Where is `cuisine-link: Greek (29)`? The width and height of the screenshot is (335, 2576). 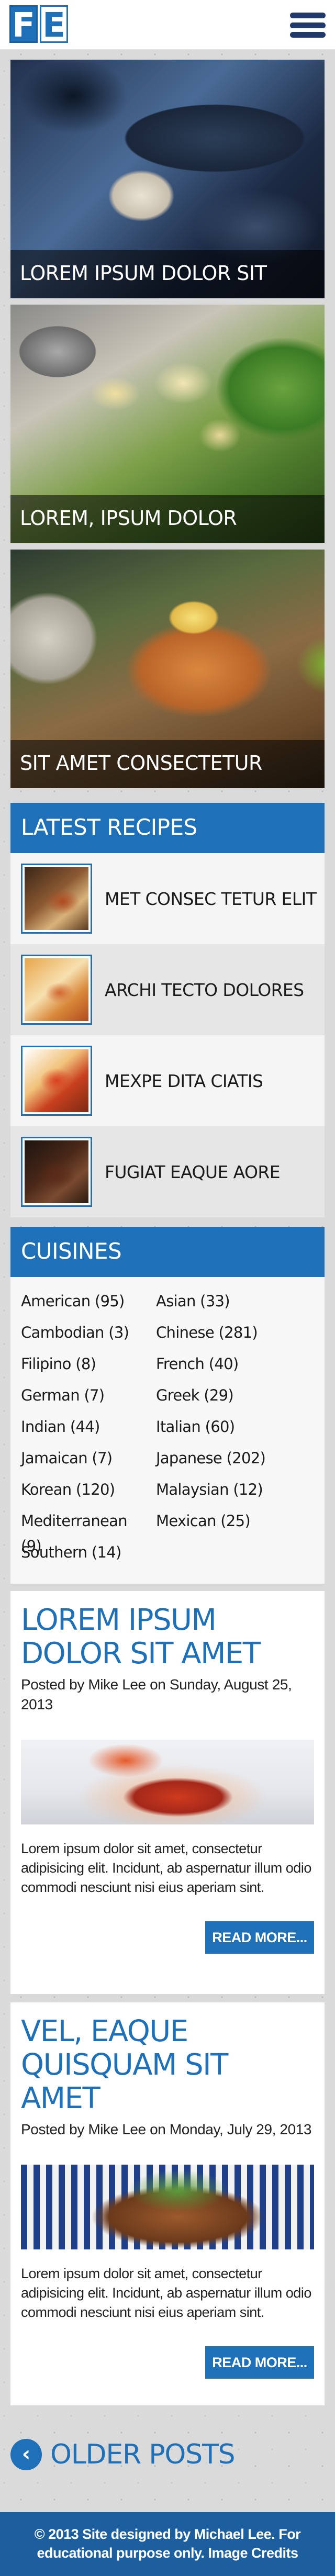 cuisine-link: Greek (29) is located at coordinates (234, 1398).